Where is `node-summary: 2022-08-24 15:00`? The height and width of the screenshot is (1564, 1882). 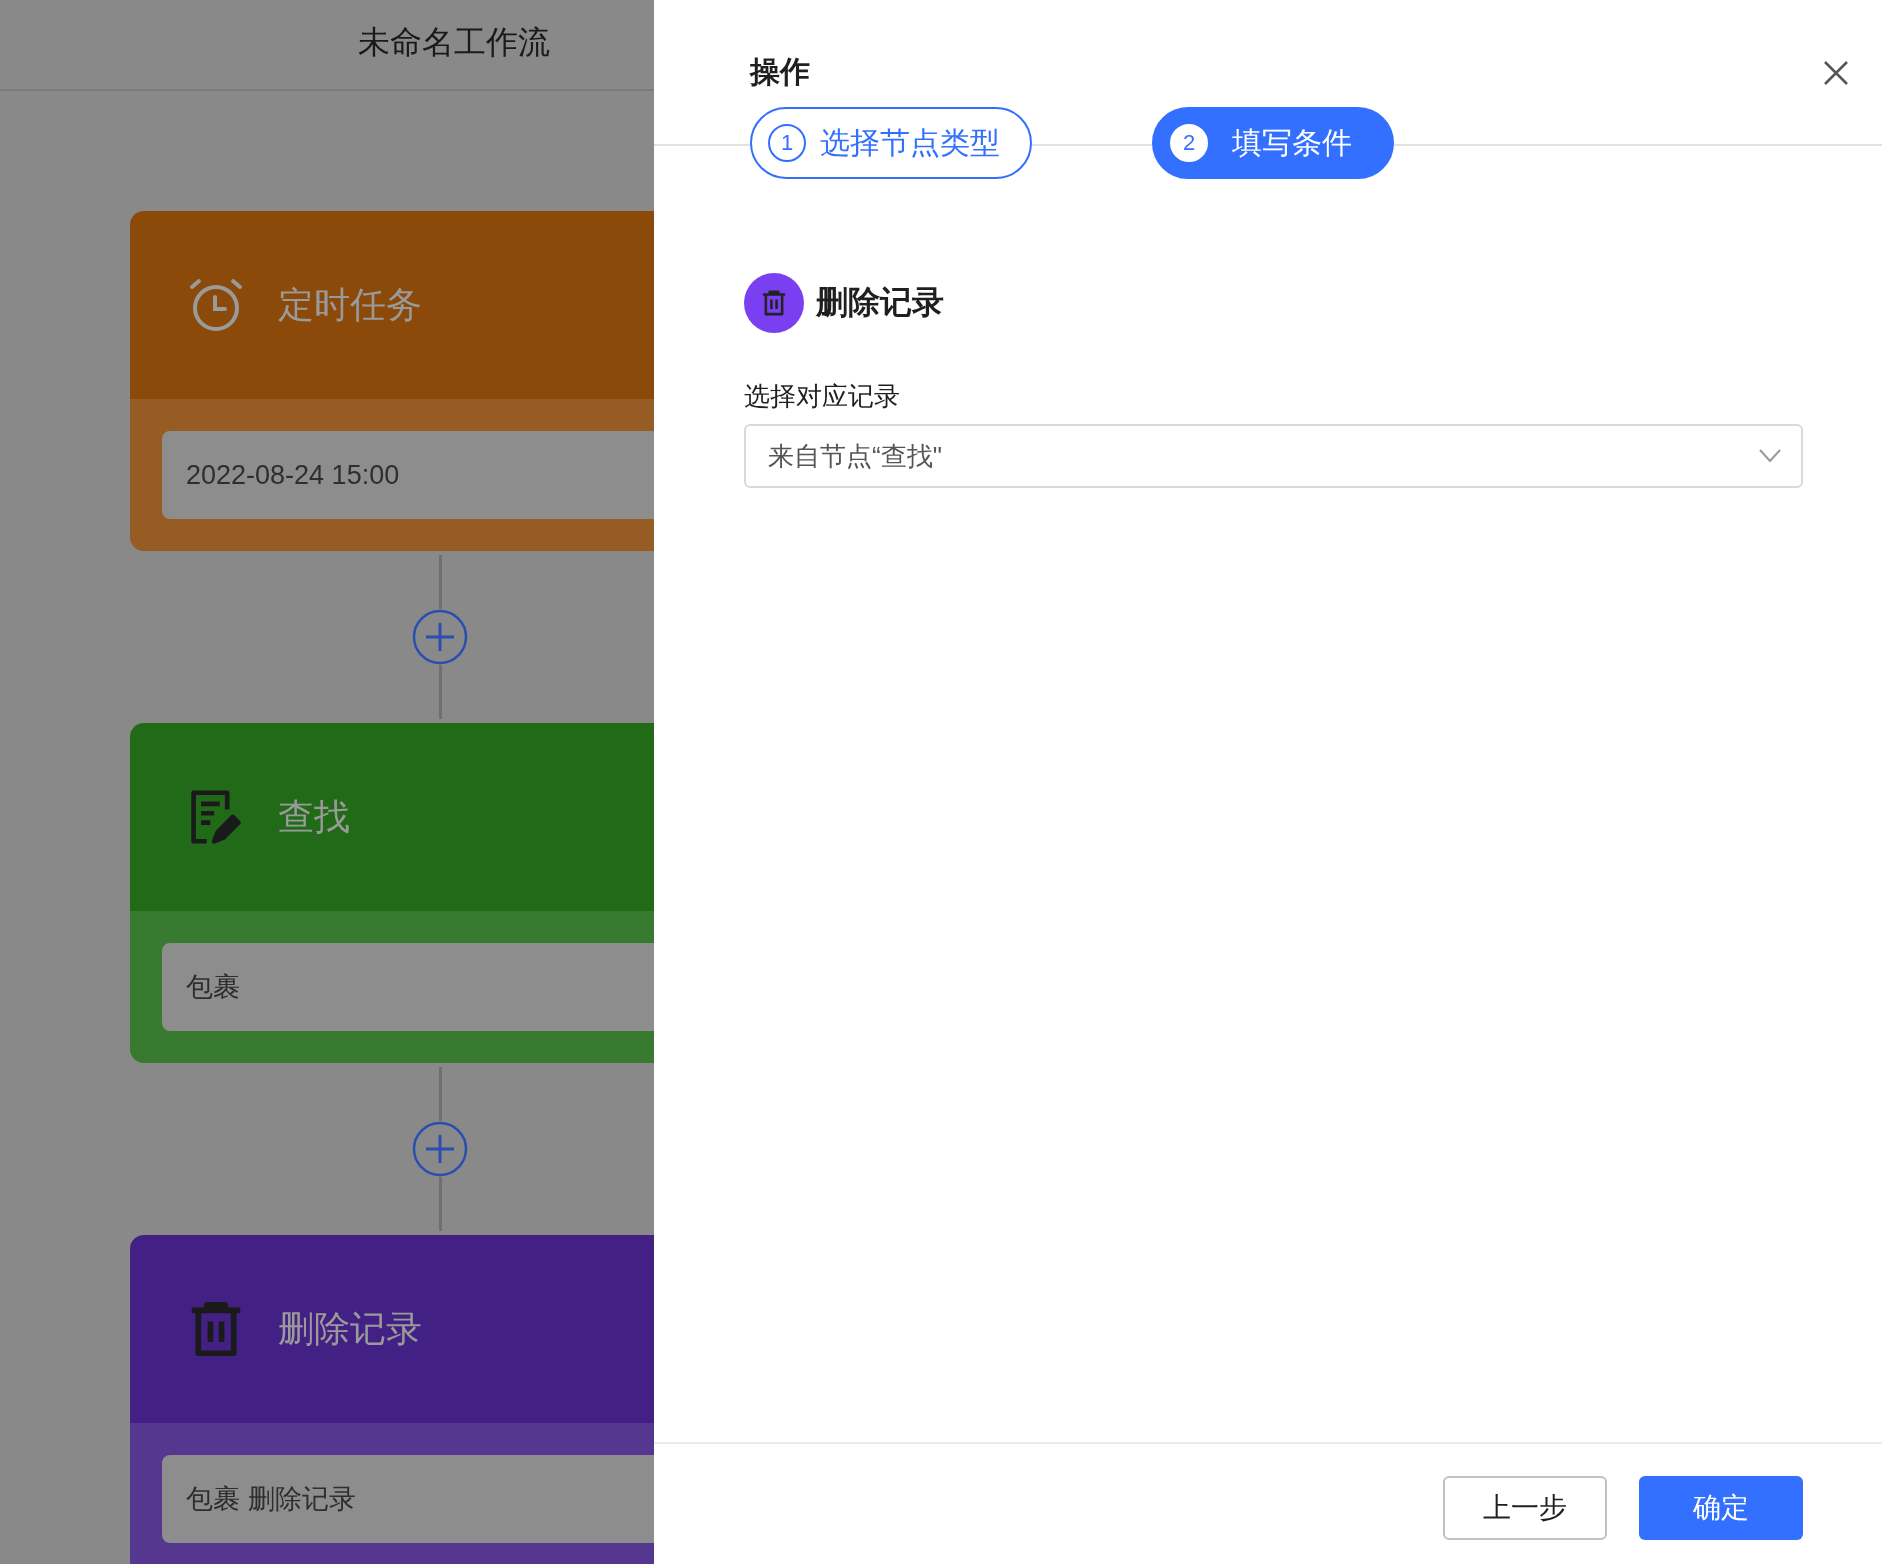 node-summary: 2022-08-24 15:00 is located at coordinates (408, 475).